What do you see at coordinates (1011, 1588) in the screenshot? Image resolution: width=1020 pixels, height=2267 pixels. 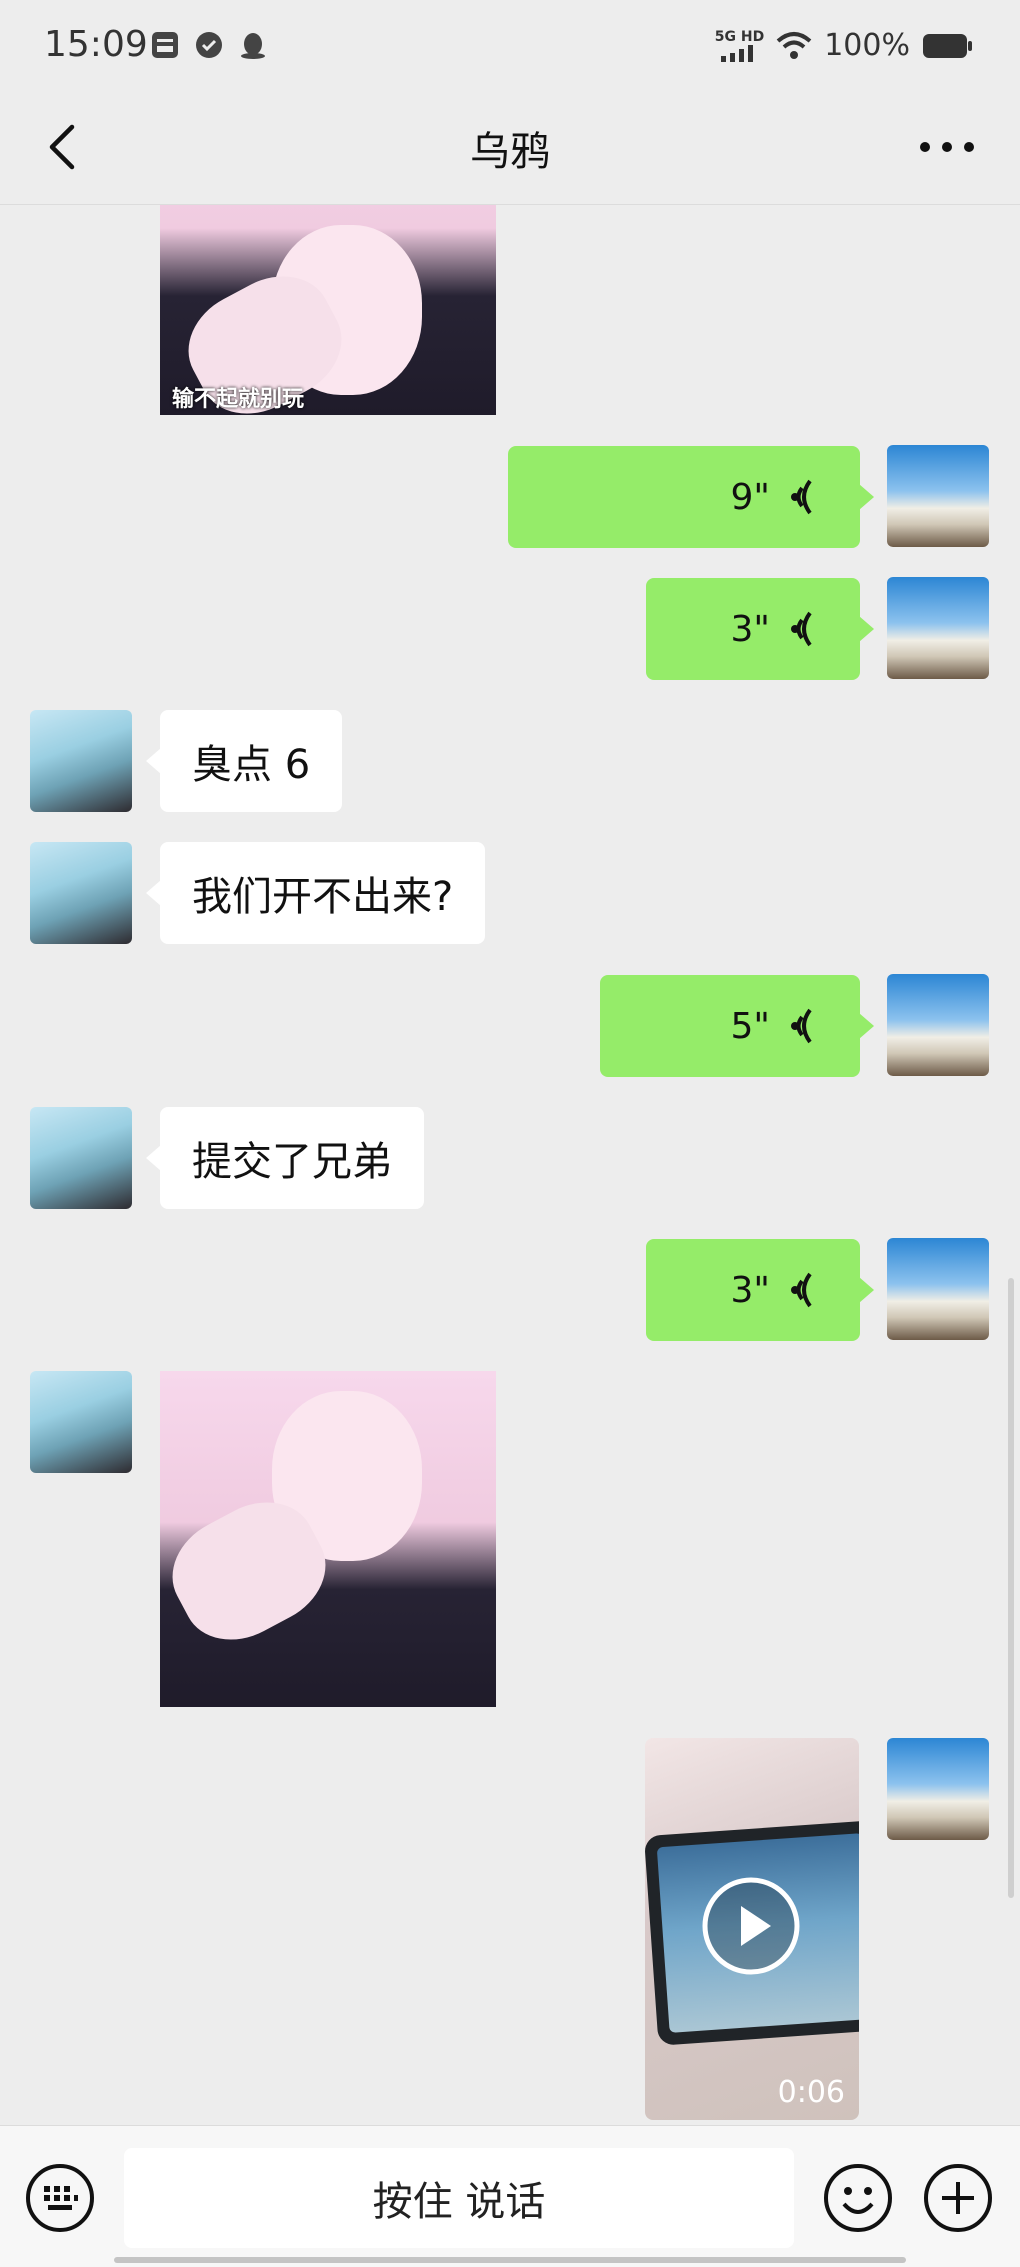 I see `scrollbar` at bounding box center [1011, 1588].